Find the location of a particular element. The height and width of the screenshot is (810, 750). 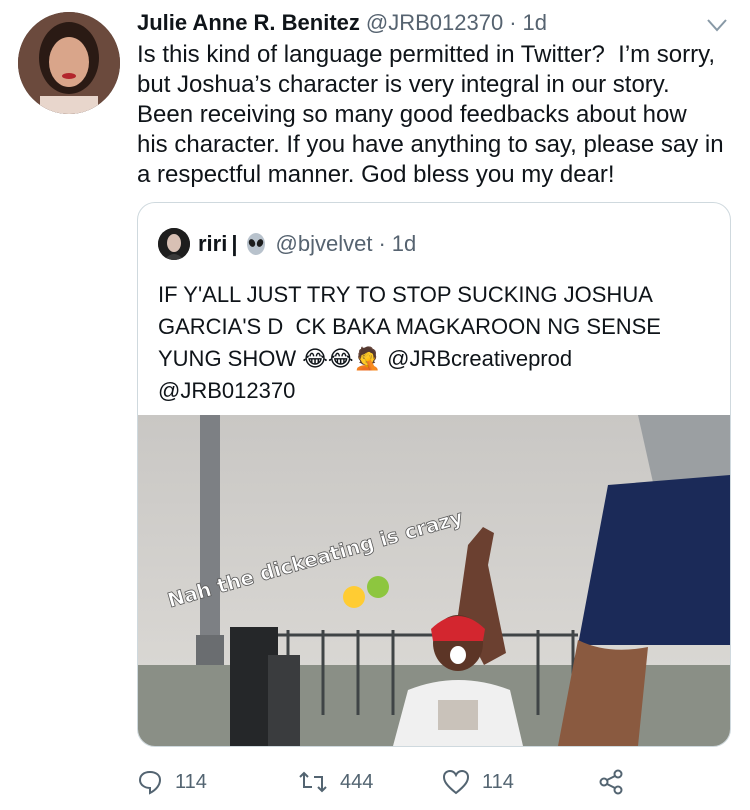

like-button: 114 is located at coordinates (478, 782).